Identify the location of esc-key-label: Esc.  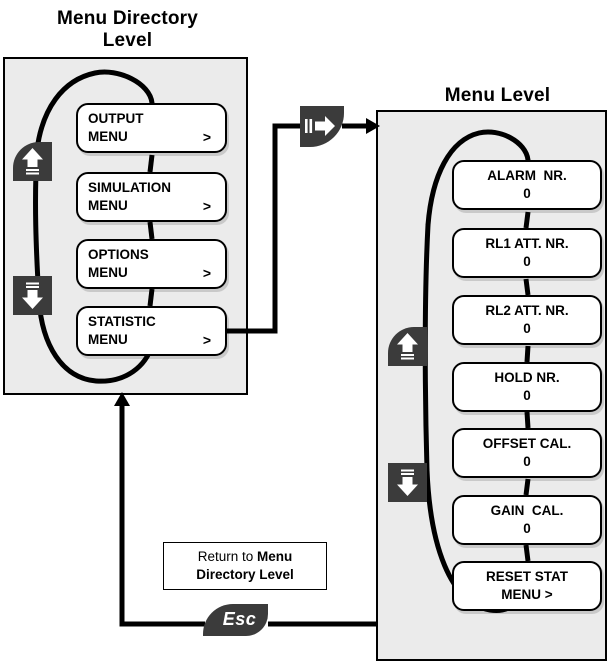
(239, 618).